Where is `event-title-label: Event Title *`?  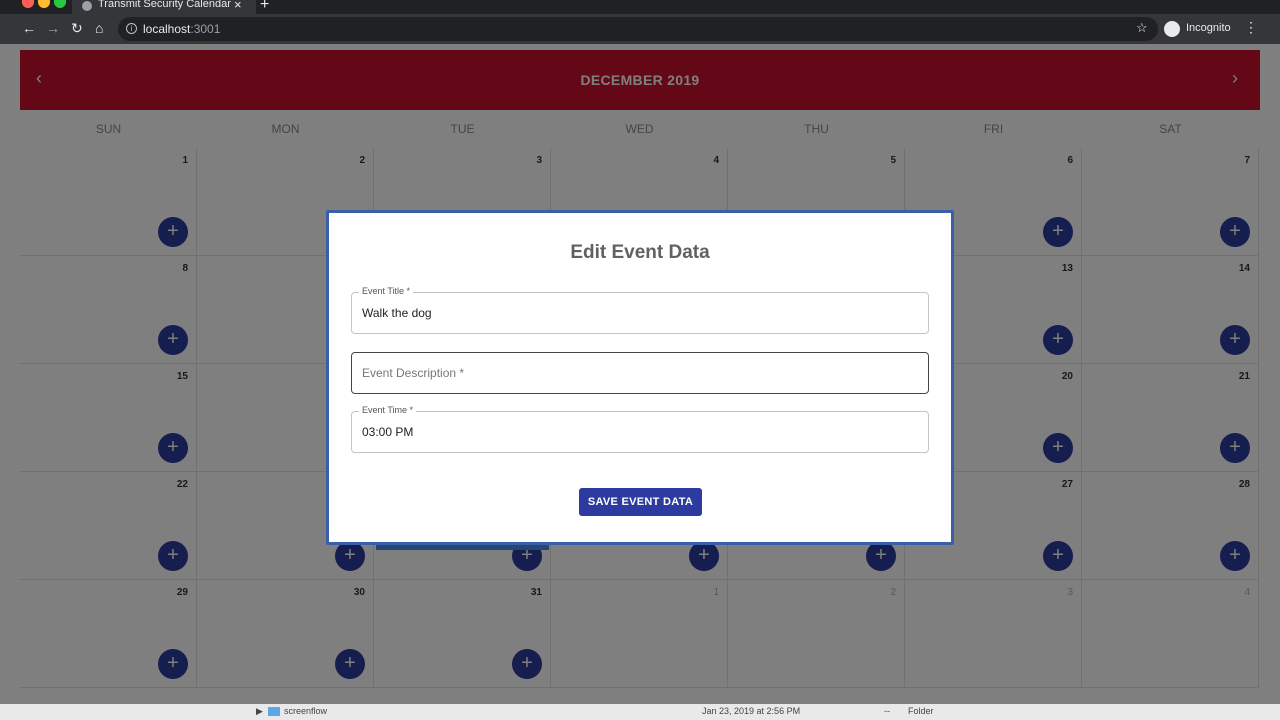 event-title-label: Event Title * is located at coordinates (386, 291).